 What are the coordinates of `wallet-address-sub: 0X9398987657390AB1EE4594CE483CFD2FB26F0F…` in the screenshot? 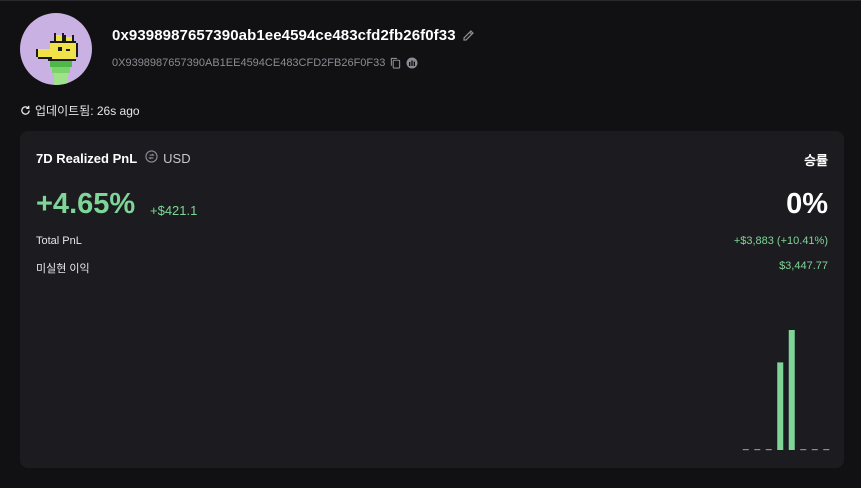 It's located at (265, 63).